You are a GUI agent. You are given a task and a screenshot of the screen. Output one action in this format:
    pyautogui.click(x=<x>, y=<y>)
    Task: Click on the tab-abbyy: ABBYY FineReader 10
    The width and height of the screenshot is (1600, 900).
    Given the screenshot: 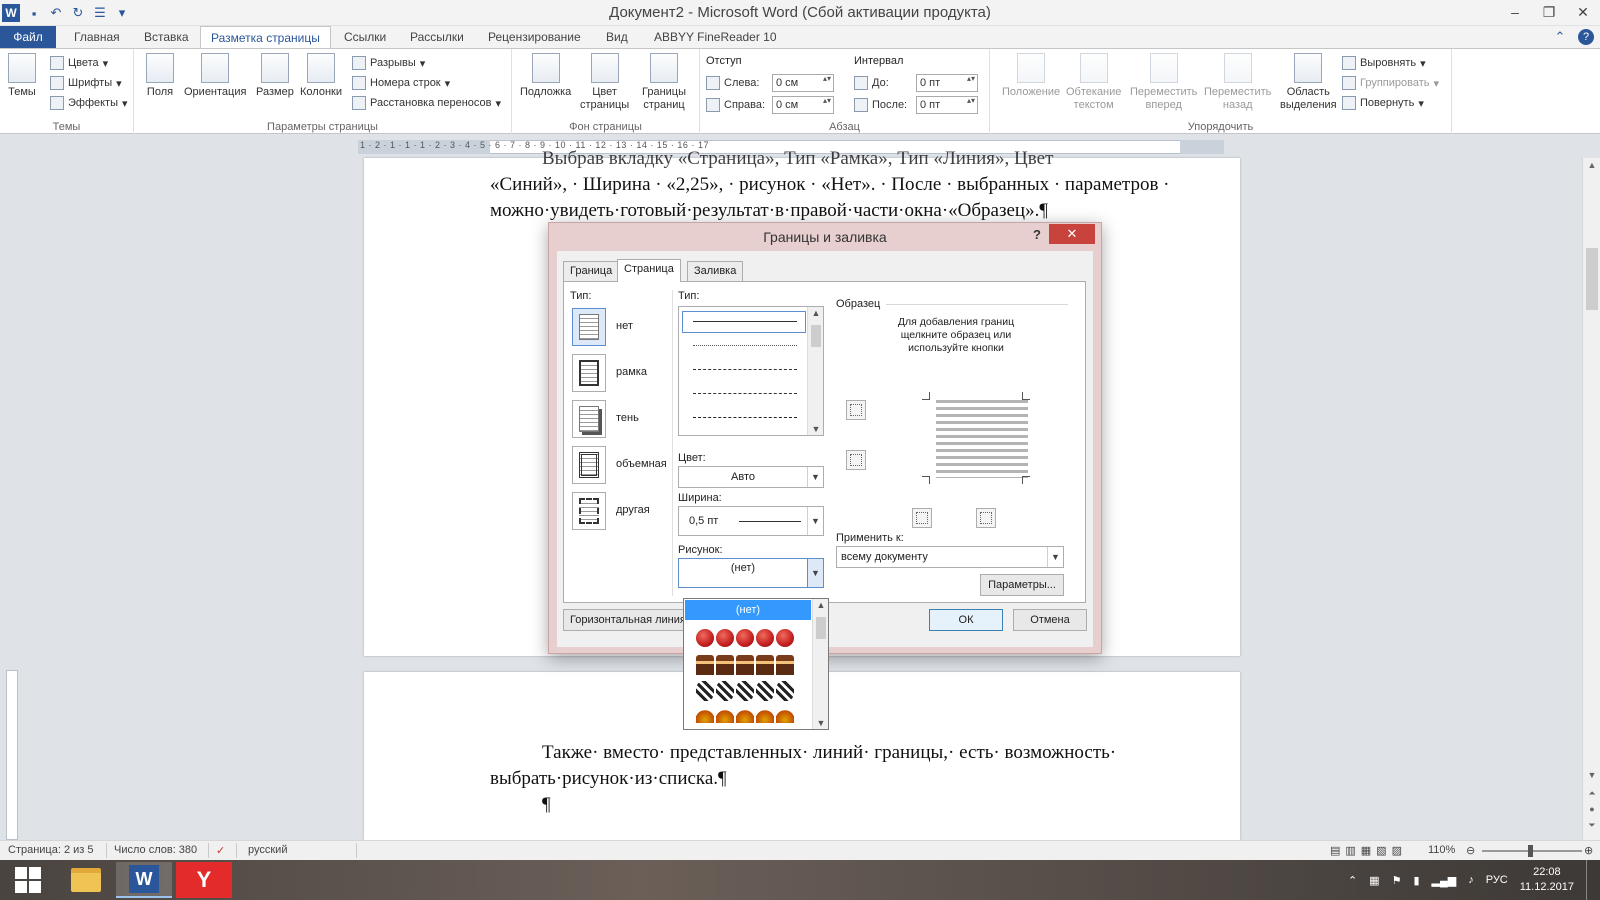 What is the action you would take?
    pyautogui.click(x=715, y=37)
    